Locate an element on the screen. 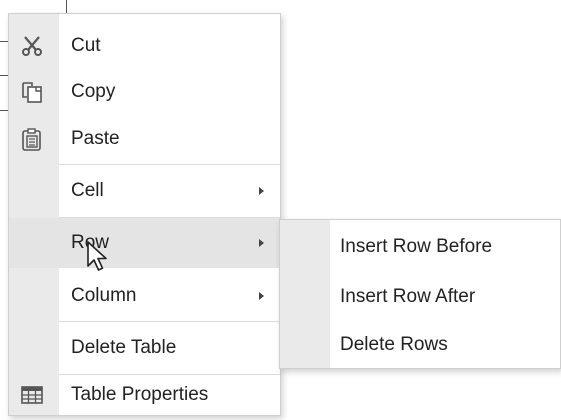 The height and width of the screenshot is (420, 561). arrow-pointer-icon is located at coordinates (101, 258).